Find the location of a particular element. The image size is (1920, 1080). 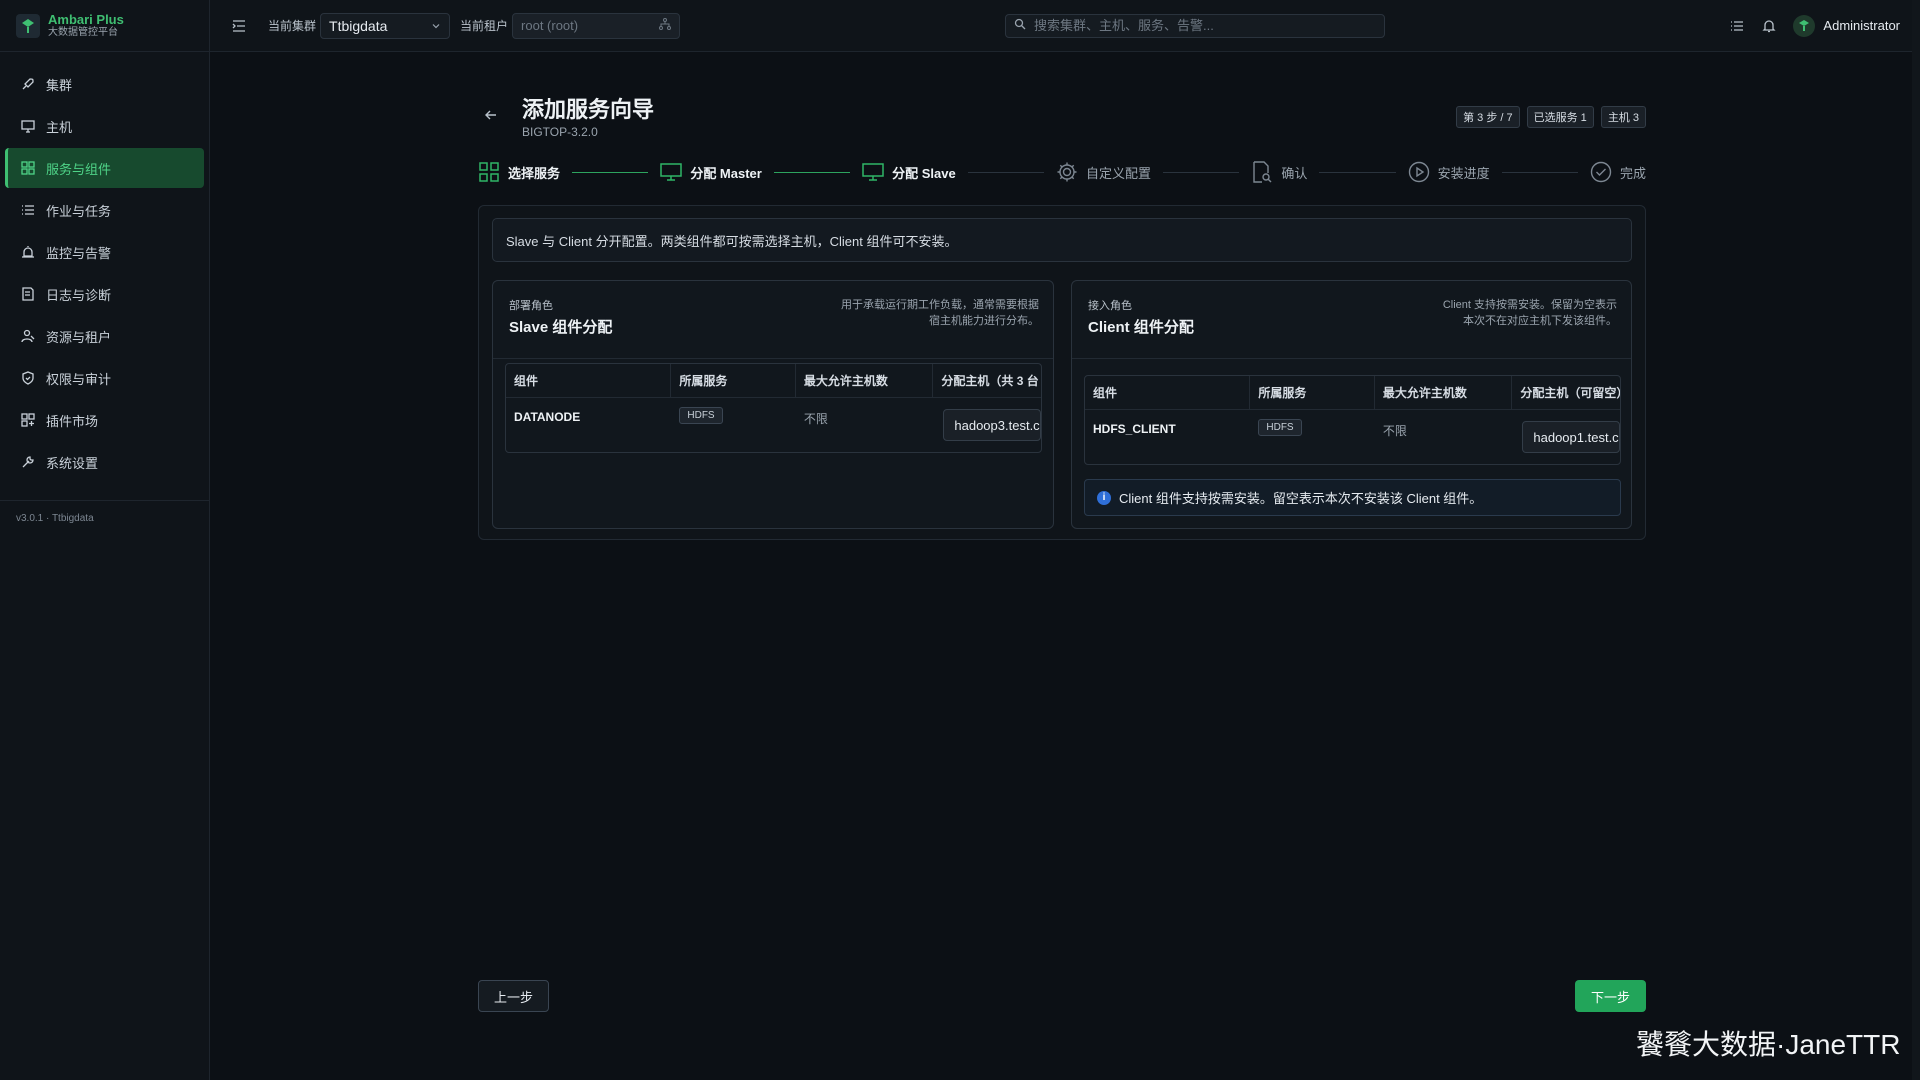

card-description: 用于承载运行期工作负载，通常需要根据宿主机能力进行分布。 is located at coordinates (940, 313).